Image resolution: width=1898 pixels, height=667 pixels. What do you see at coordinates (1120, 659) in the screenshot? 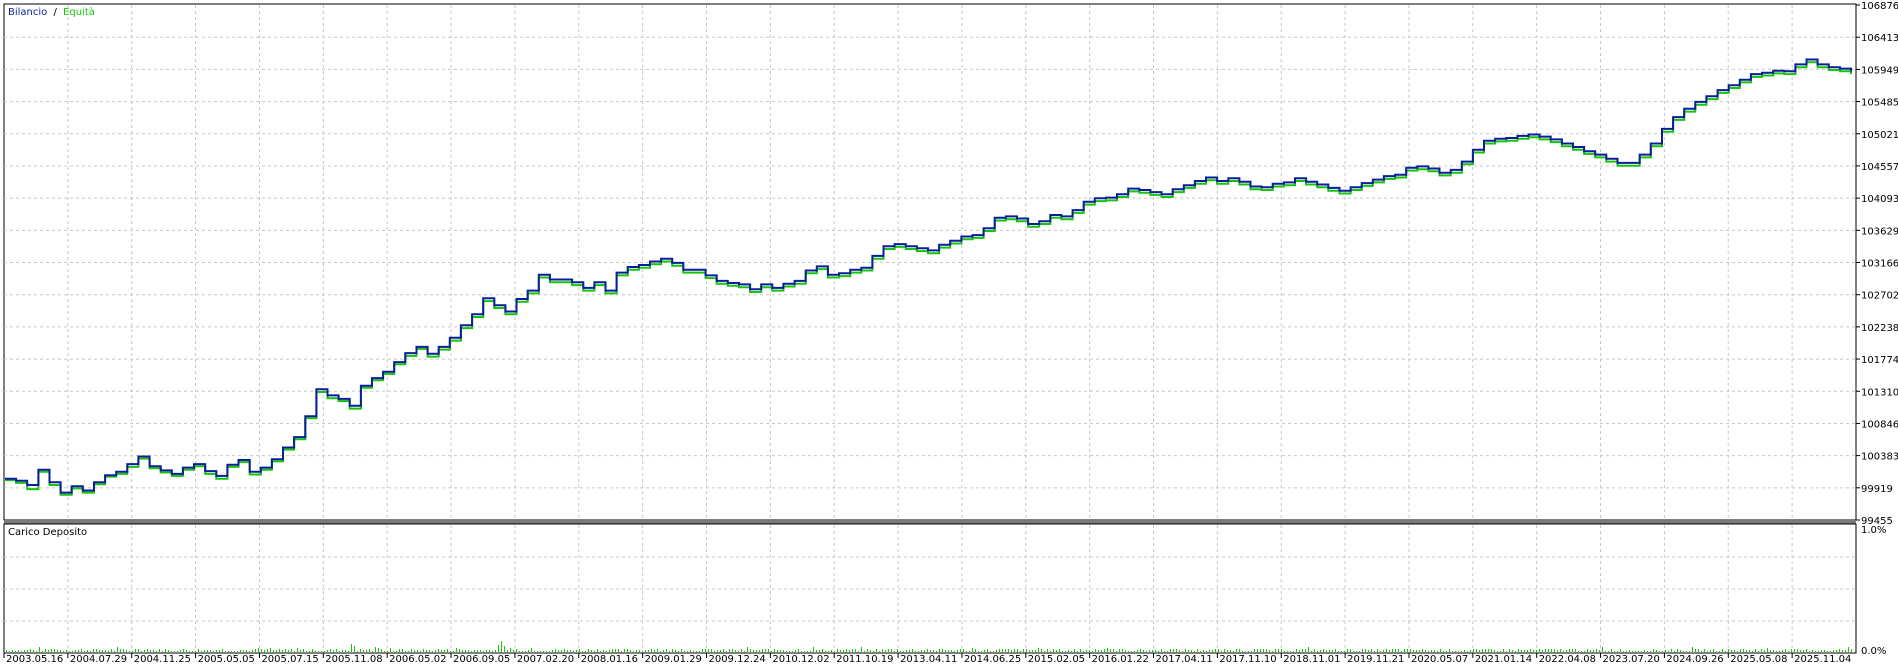
I see `x-tick-label: 2016.01.22` at bounding box center [1120, 659].